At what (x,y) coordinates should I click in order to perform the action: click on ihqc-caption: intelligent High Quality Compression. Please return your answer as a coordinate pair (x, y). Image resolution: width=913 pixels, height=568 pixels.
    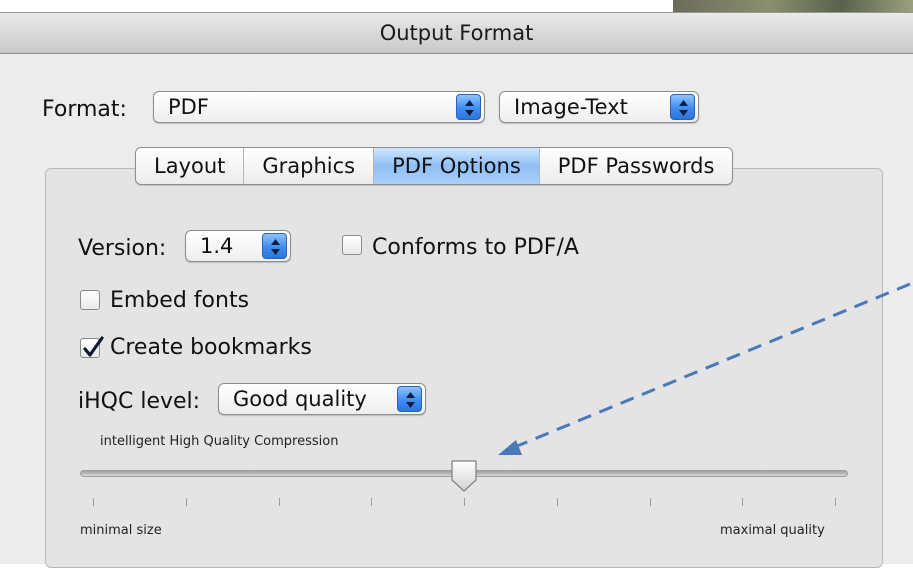
    Looking at the image, I should click on (219, 441).